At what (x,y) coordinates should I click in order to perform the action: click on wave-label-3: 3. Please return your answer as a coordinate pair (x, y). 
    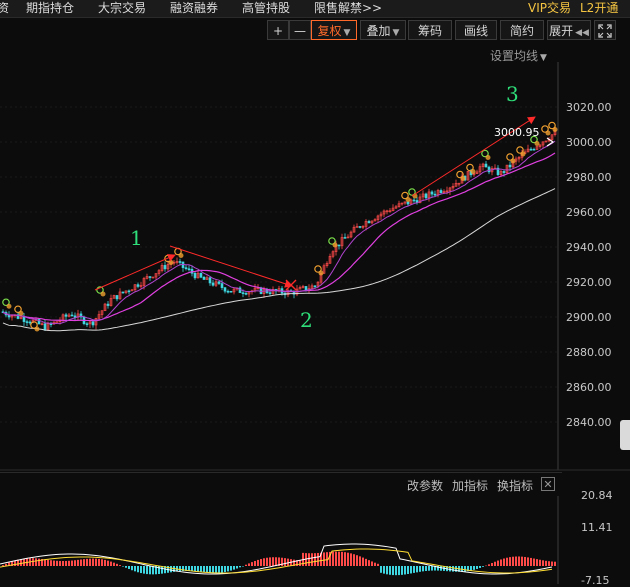
    Looking at the image, I should click on (512, 94).